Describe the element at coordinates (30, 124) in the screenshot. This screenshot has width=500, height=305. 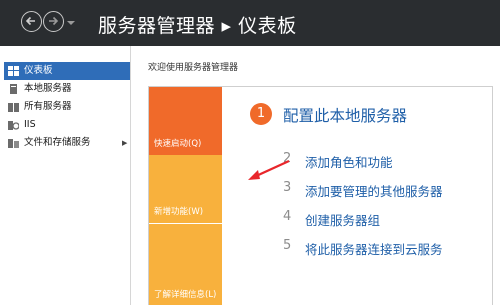
I see `sidebar-item-label: IIS` at that location.